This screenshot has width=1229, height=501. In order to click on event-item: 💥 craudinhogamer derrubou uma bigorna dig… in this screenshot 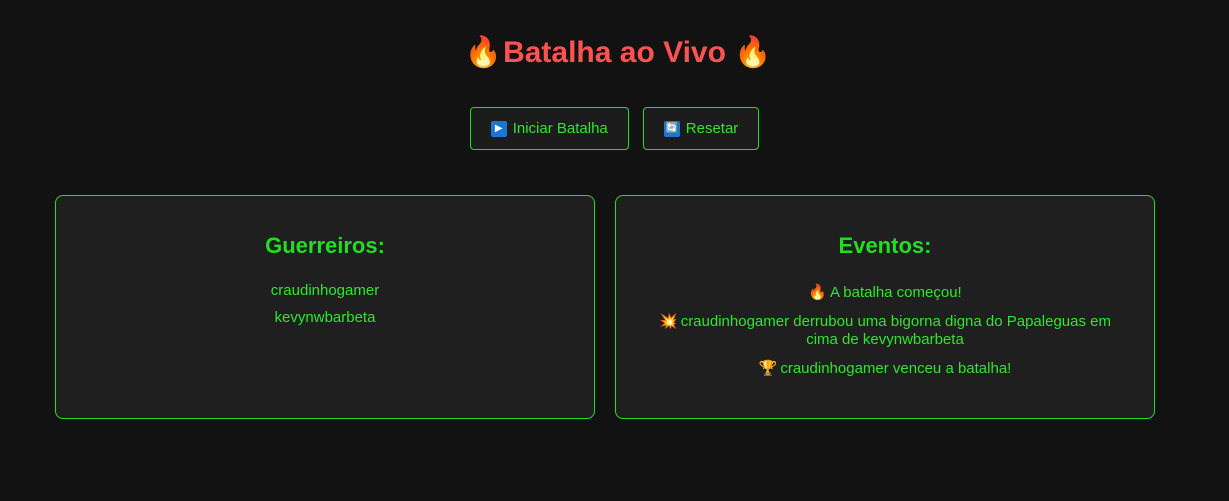, I will do `click(885, 331)`.